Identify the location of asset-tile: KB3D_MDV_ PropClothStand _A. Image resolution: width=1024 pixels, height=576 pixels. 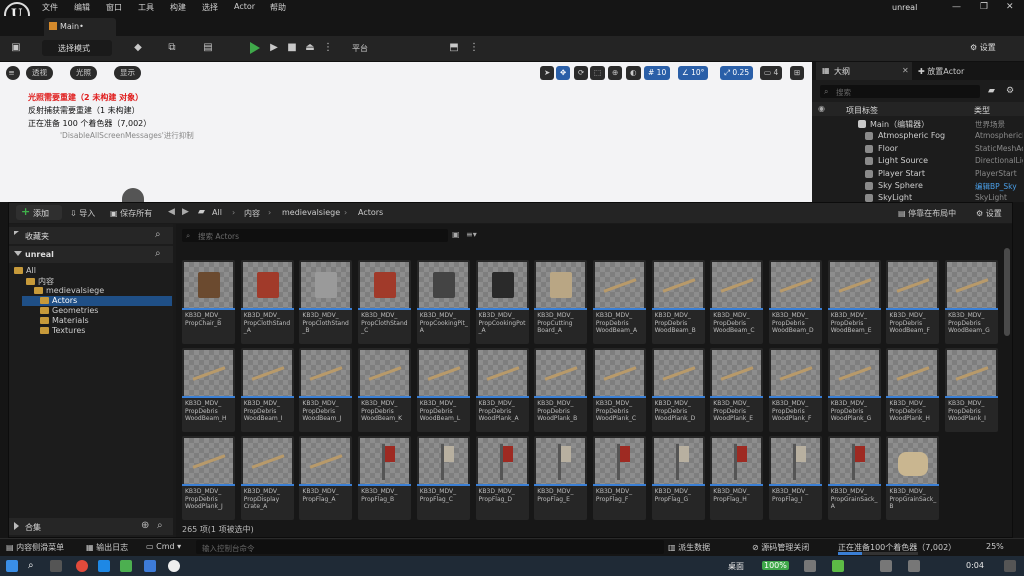
(267, 302).